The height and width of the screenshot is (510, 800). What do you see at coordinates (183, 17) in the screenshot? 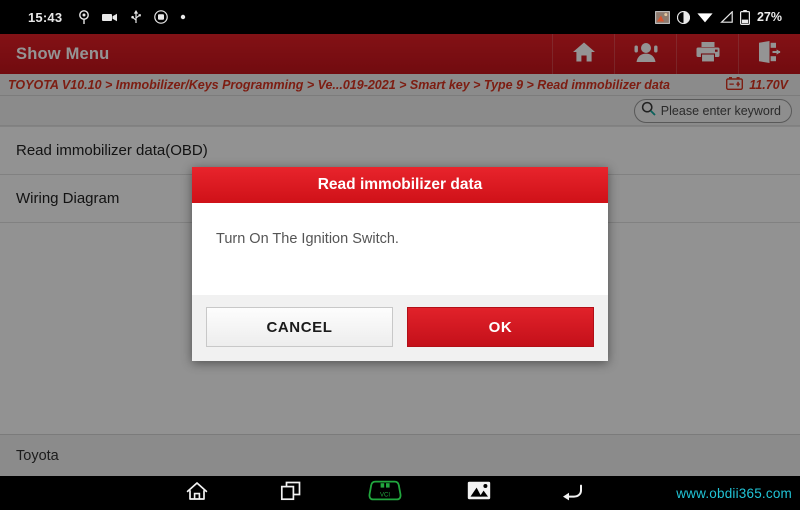
I see `dot-icon` at bounding box center [183, 17].